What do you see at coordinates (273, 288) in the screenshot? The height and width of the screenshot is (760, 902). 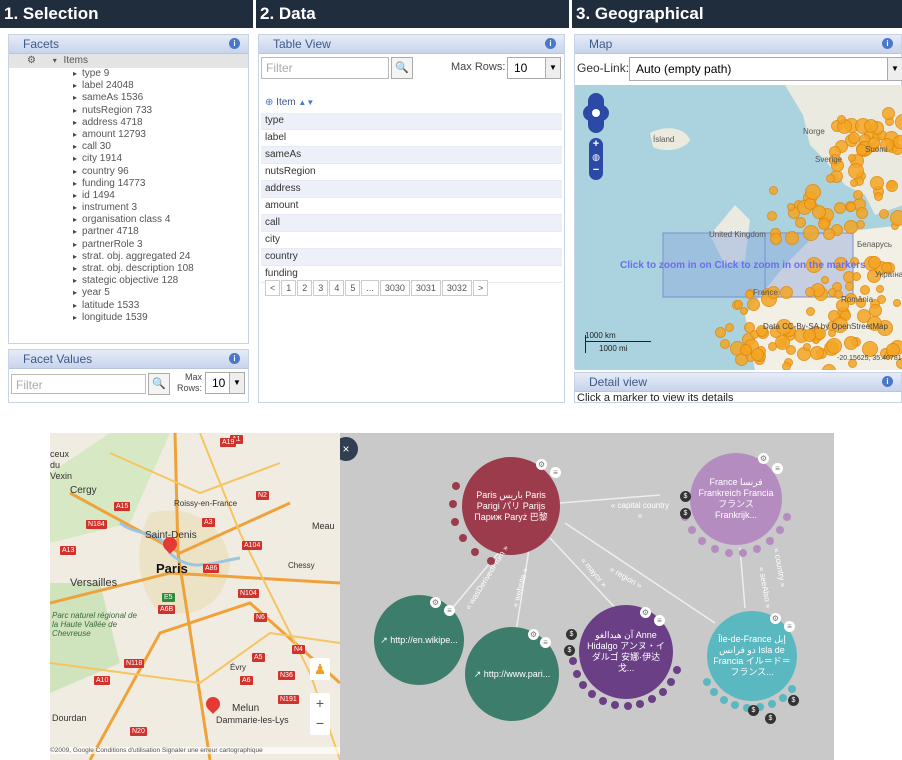 I see `page-button: <` at bounding box center [273, 288].